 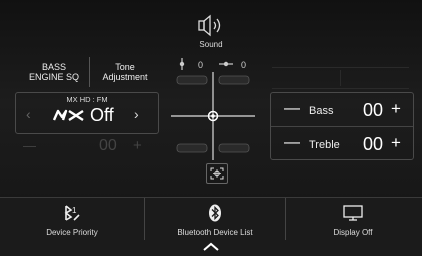 I want to click on disabled-tab-strip, so click(x=340, y=78).